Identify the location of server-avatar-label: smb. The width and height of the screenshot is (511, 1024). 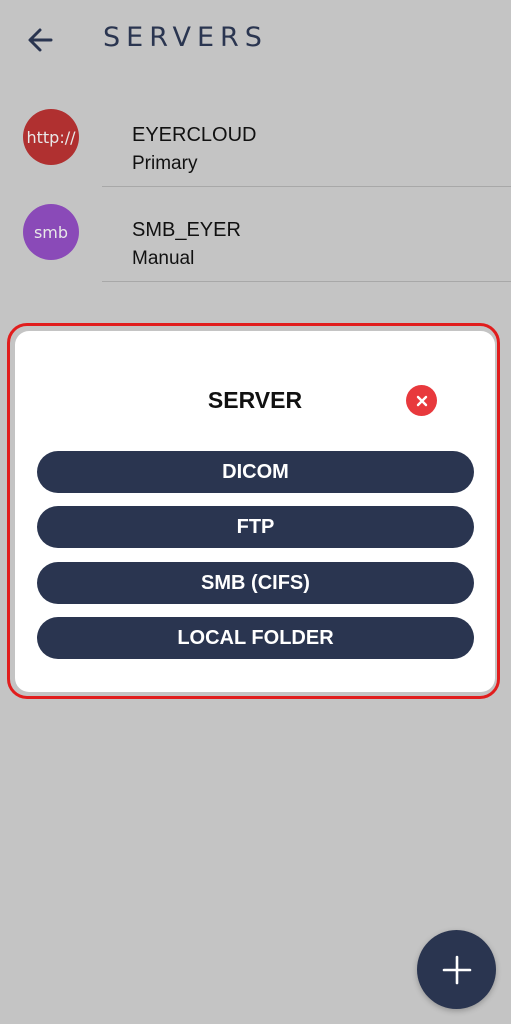
(51, 232).